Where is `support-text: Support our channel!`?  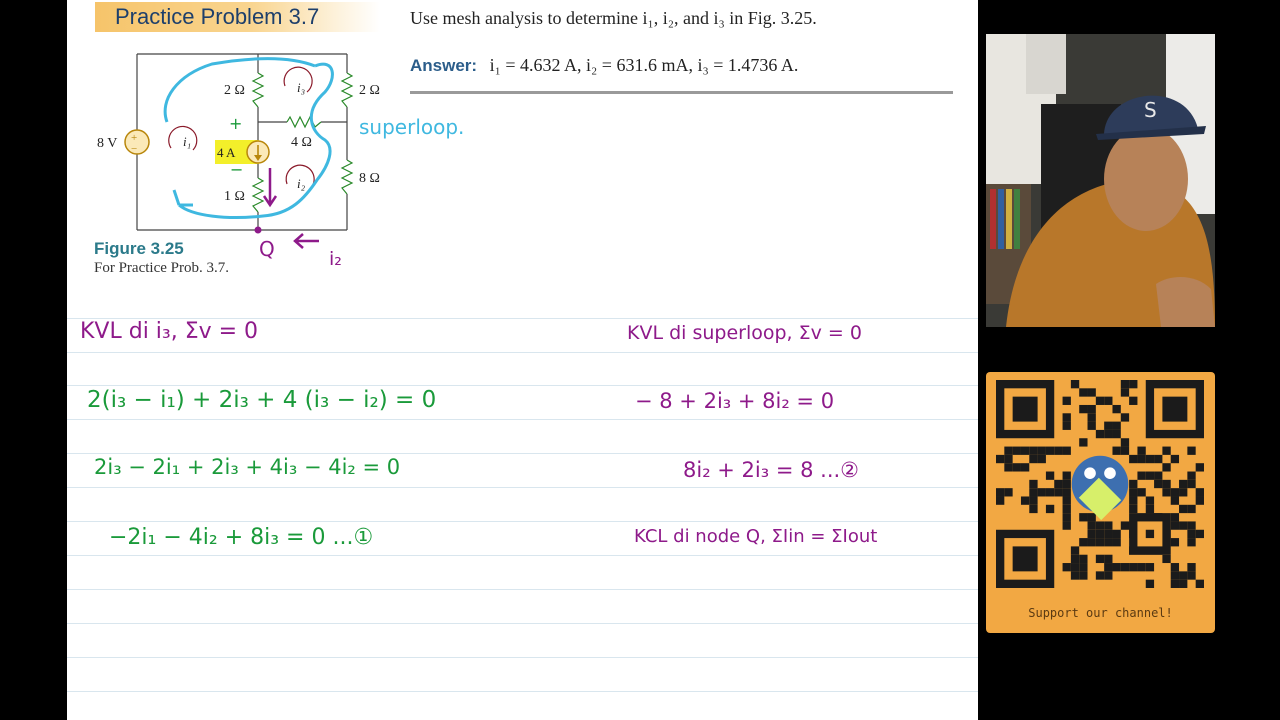
support-text: Support our channel! is located at coordinates (1100, 613).